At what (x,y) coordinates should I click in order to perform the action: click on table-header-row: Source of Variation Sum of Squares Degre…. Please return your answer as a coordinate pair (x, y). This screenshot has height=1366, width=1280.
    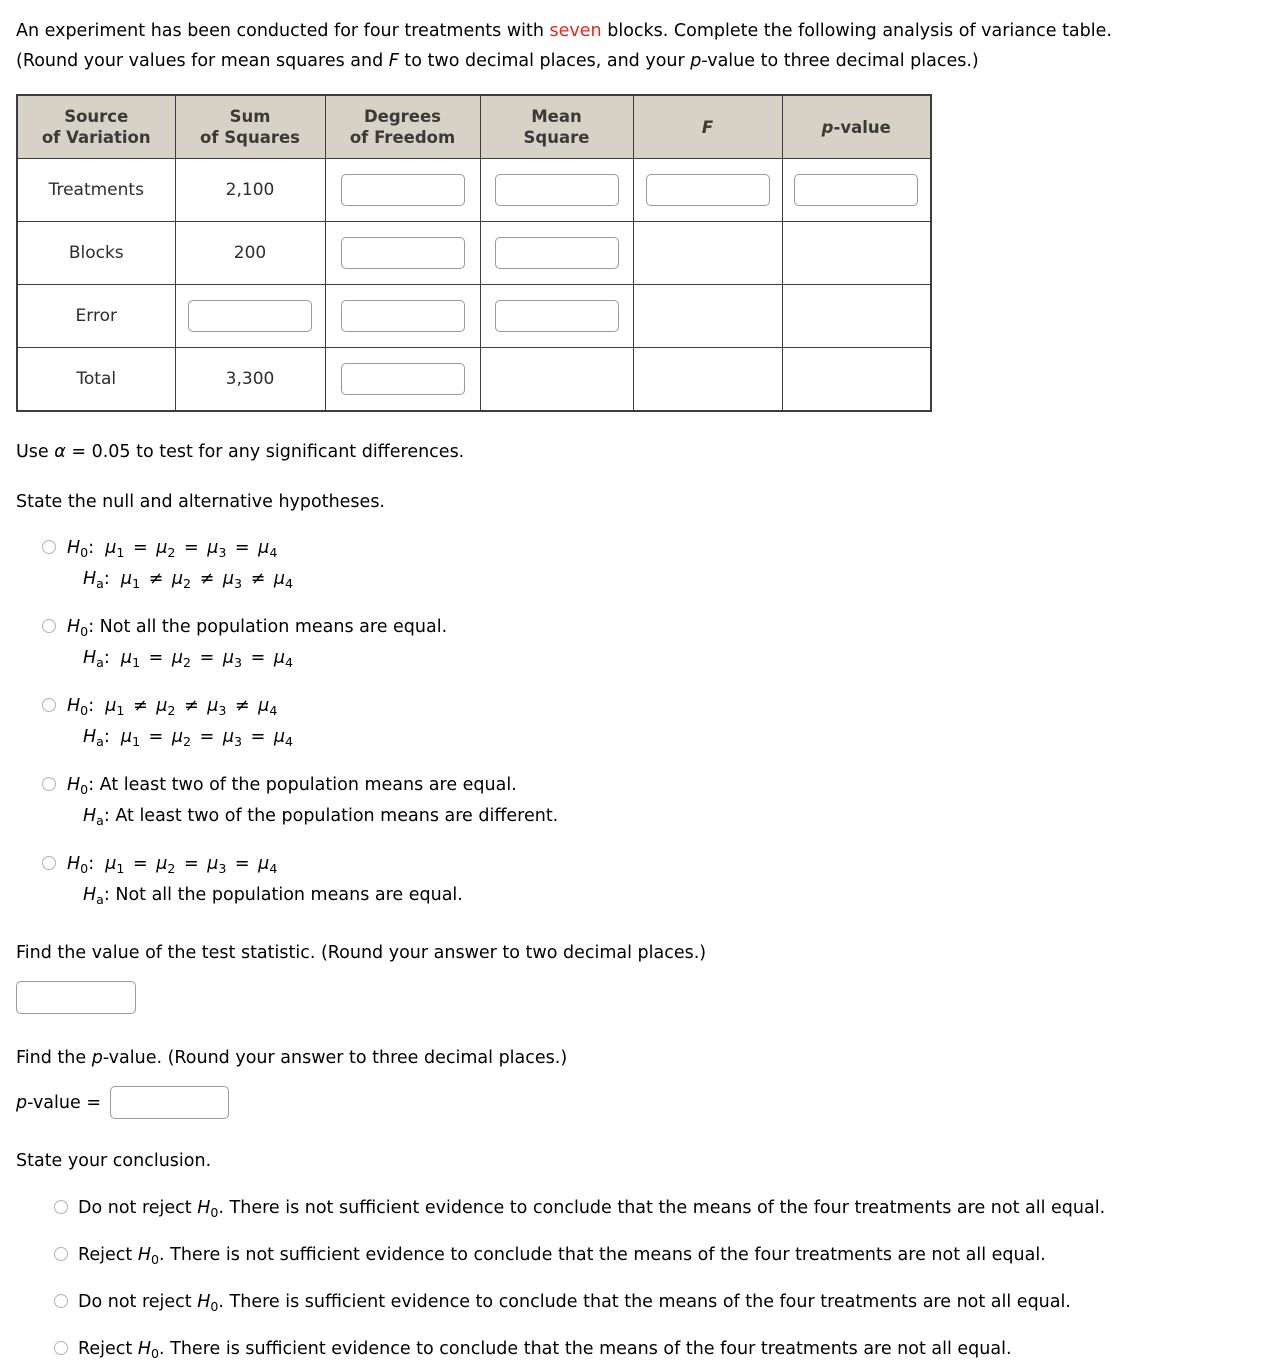
    Looking at the image, I should click on (474, 126).